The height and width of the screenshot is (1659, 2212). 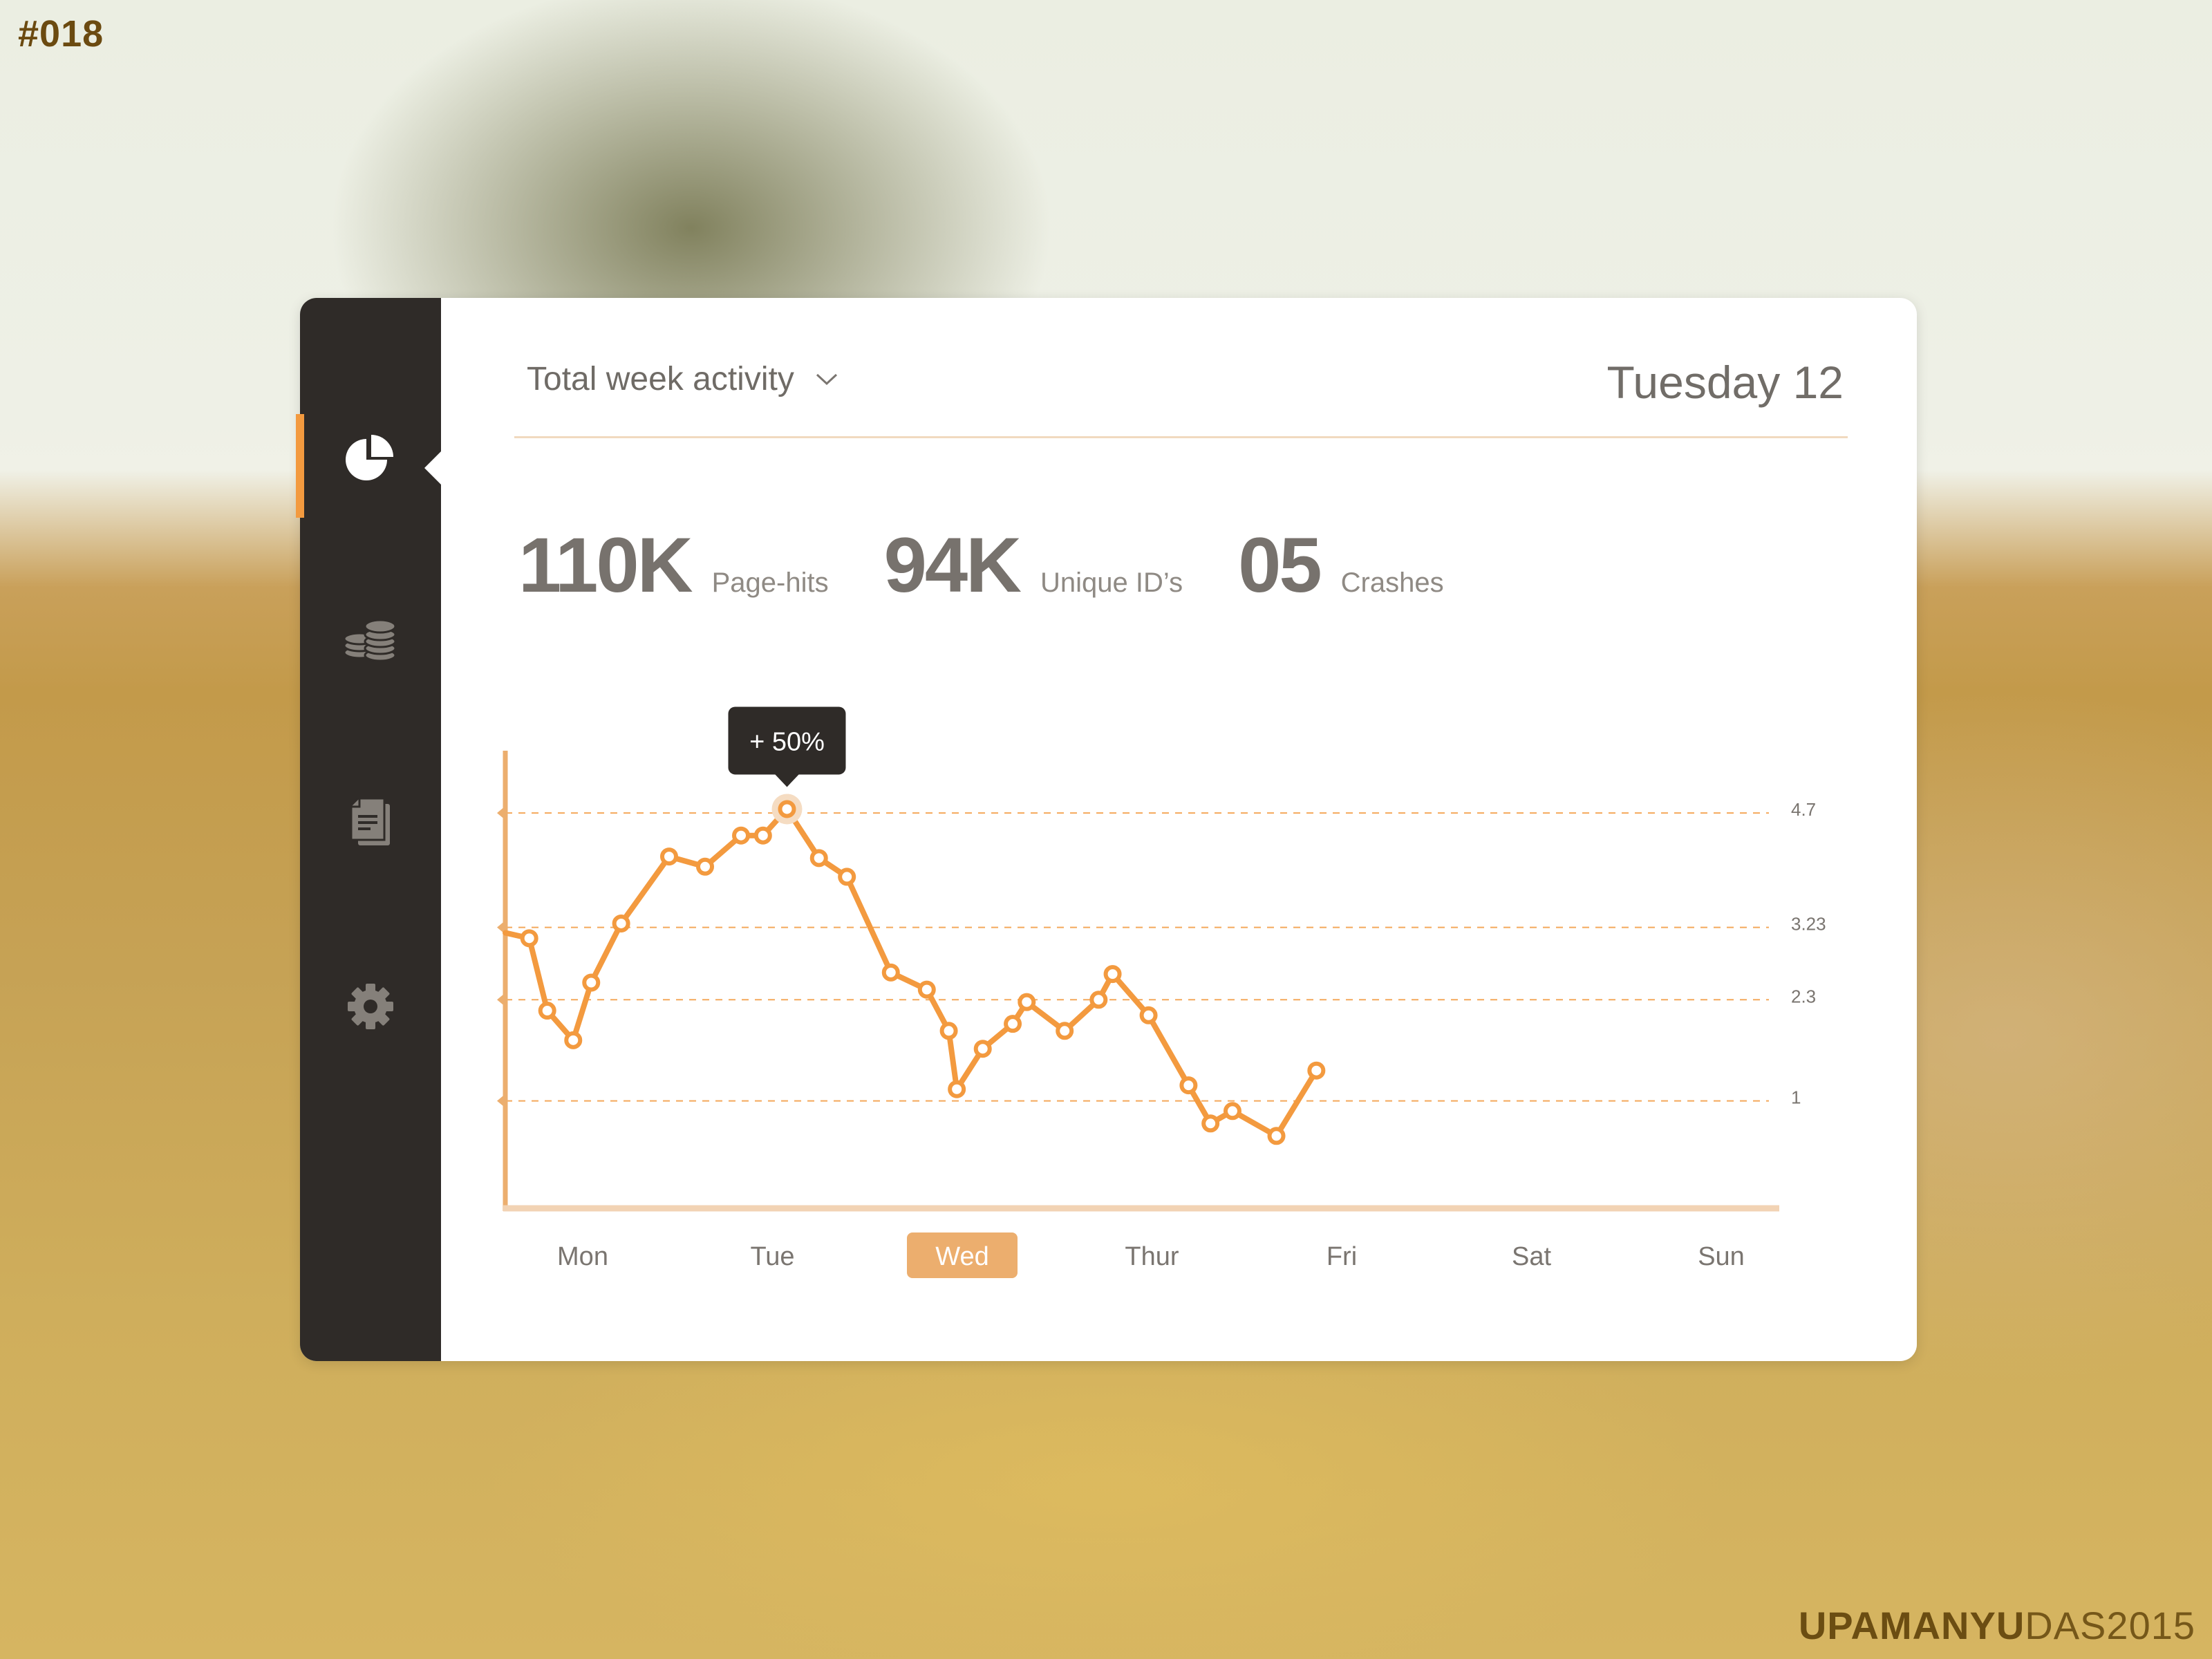 I want to click on author-watermark: UPAMANYUDAS2015, so click(x=1997, y=1625).